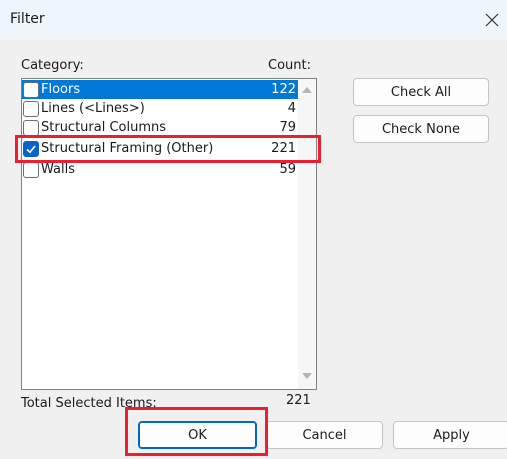 The width and height of the screenshot is (507, 459). What do you see at coordinates (289, 65) in the screenshot?
I see `count-header: Count:` at bounding box center [289, 65].